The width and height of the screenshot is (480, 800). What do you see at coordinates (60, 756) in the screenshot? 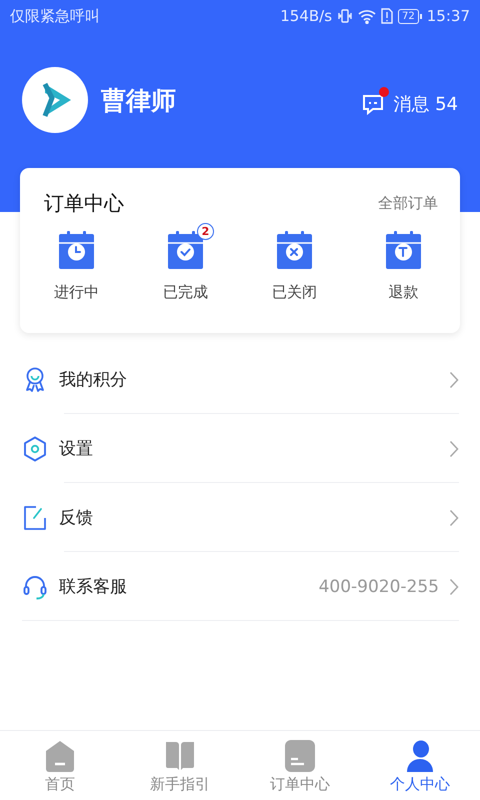
I see `home-icon` at bounding box center [60, 756].